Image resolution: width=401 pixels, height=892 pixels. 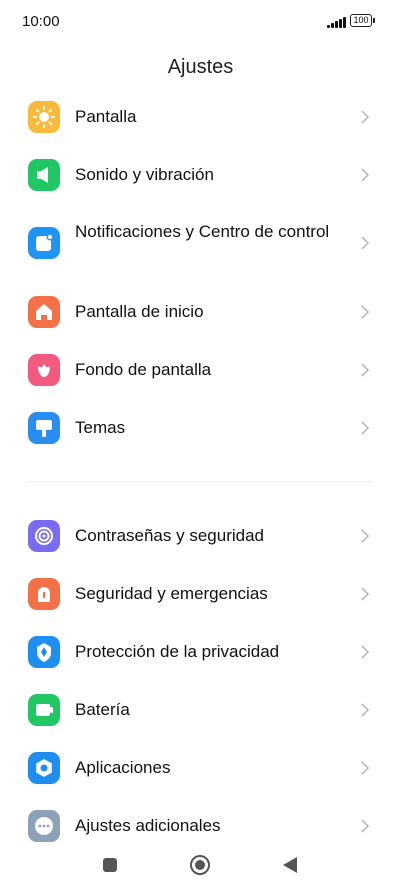 I want to click on home-button, so click(x=200, y=865).